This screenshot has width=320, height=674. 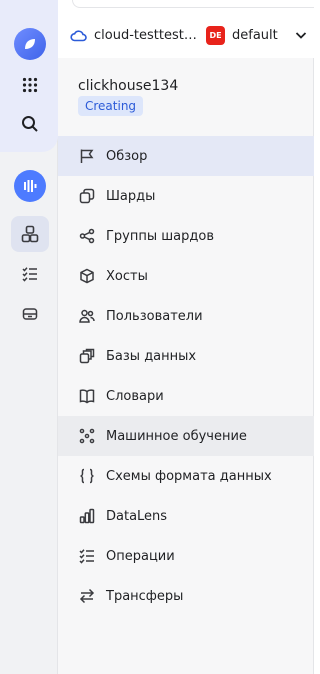 What do you see at coordinates (87, 276) in the screenshot?
I see `cube-icon` at bounding box center [87, 276].